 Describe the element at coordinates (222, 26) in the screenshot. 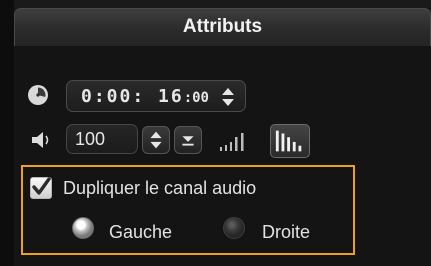

I see `tab-attributes-label: Attributs` at that location.